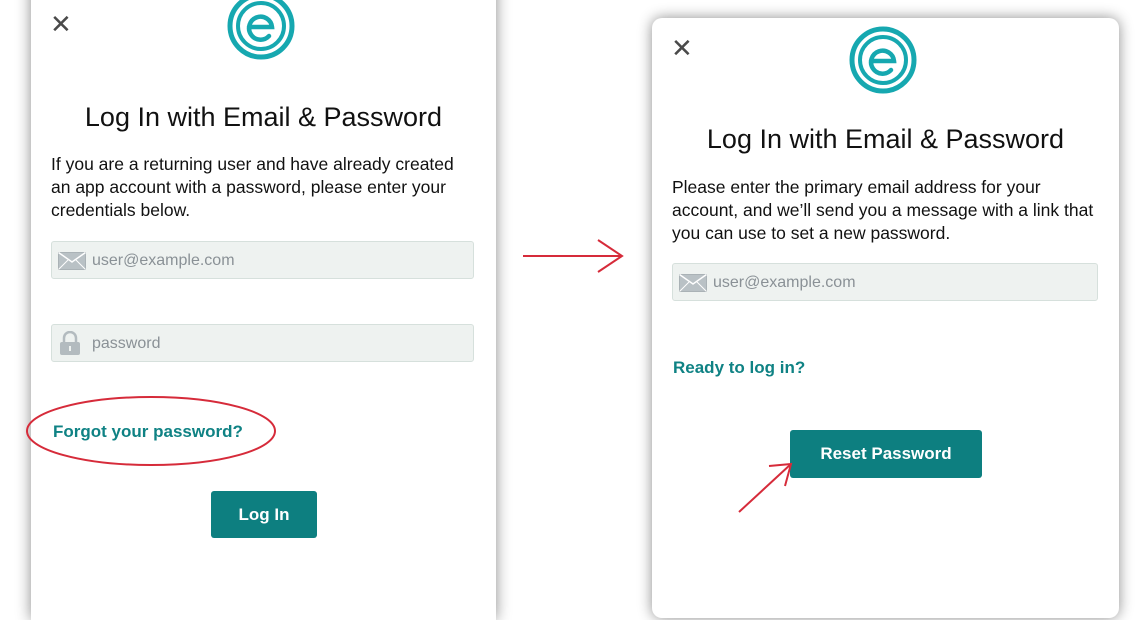 This screenshot has width=1137, height=620. What do you see at coordinates (739, 368) in the screenshot?
I see `ready-to-log-in-link: Ready to log in?` at bounding box center [739, 368].